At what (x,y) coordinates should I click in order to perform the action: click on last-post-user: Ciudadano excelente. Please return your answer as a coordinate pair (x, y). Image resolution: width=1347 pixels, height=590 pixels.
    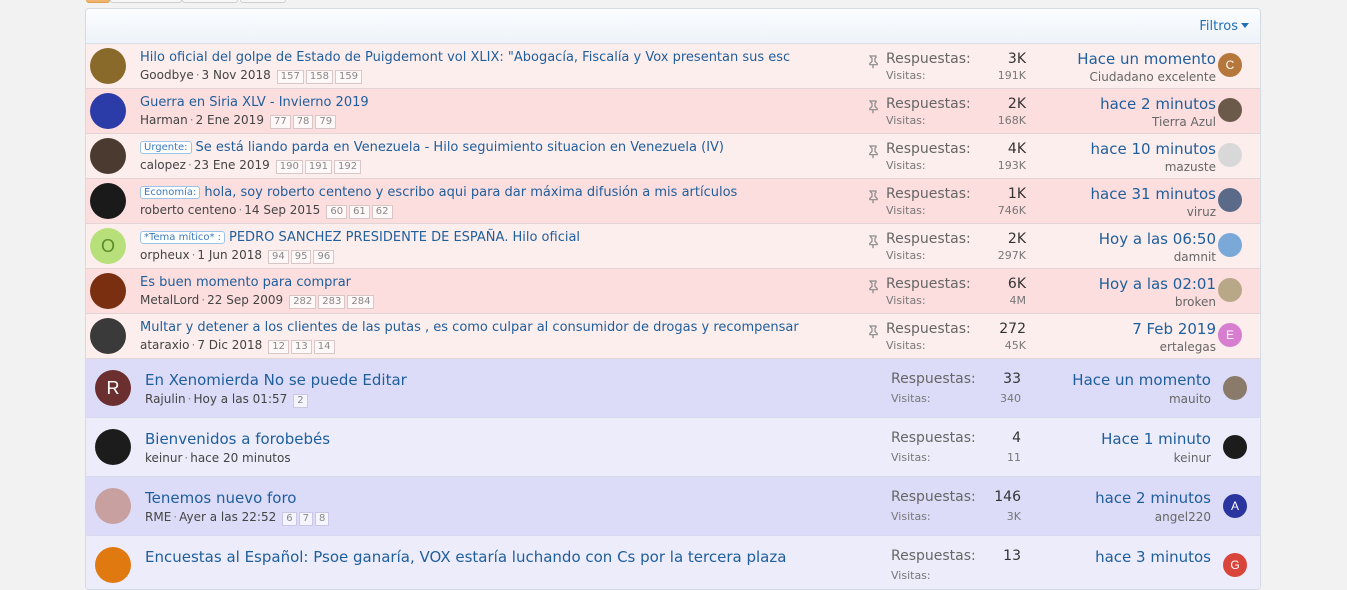
    Looking at the image, I should click on (1153, 77).